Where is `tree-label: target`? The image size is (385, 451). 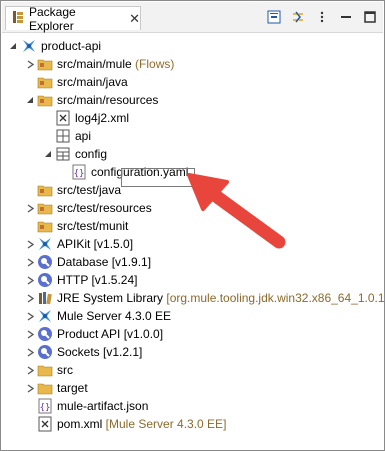
tree-label: target is located at coordinates (72, 388).